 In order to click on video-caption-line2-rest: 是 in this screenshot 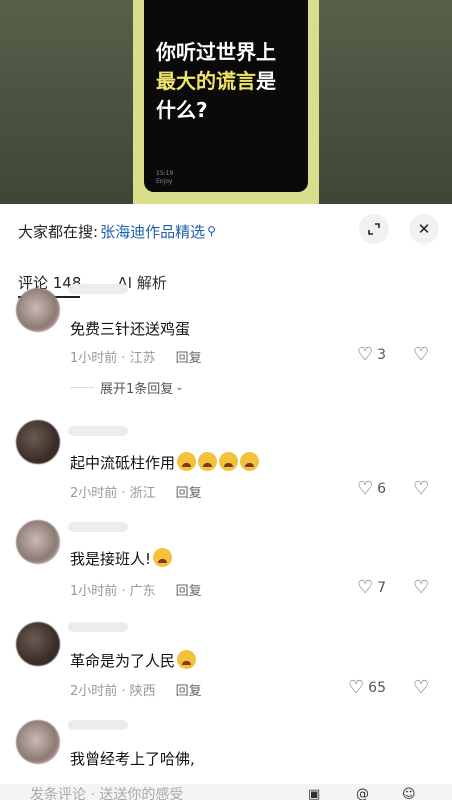, I will do `click(266, 81)`.